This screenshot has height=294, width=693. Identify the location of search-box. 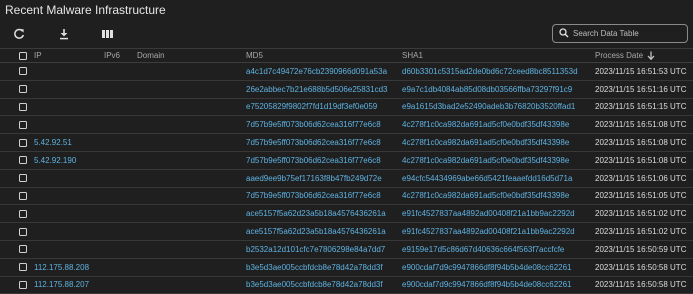
(620, 33).